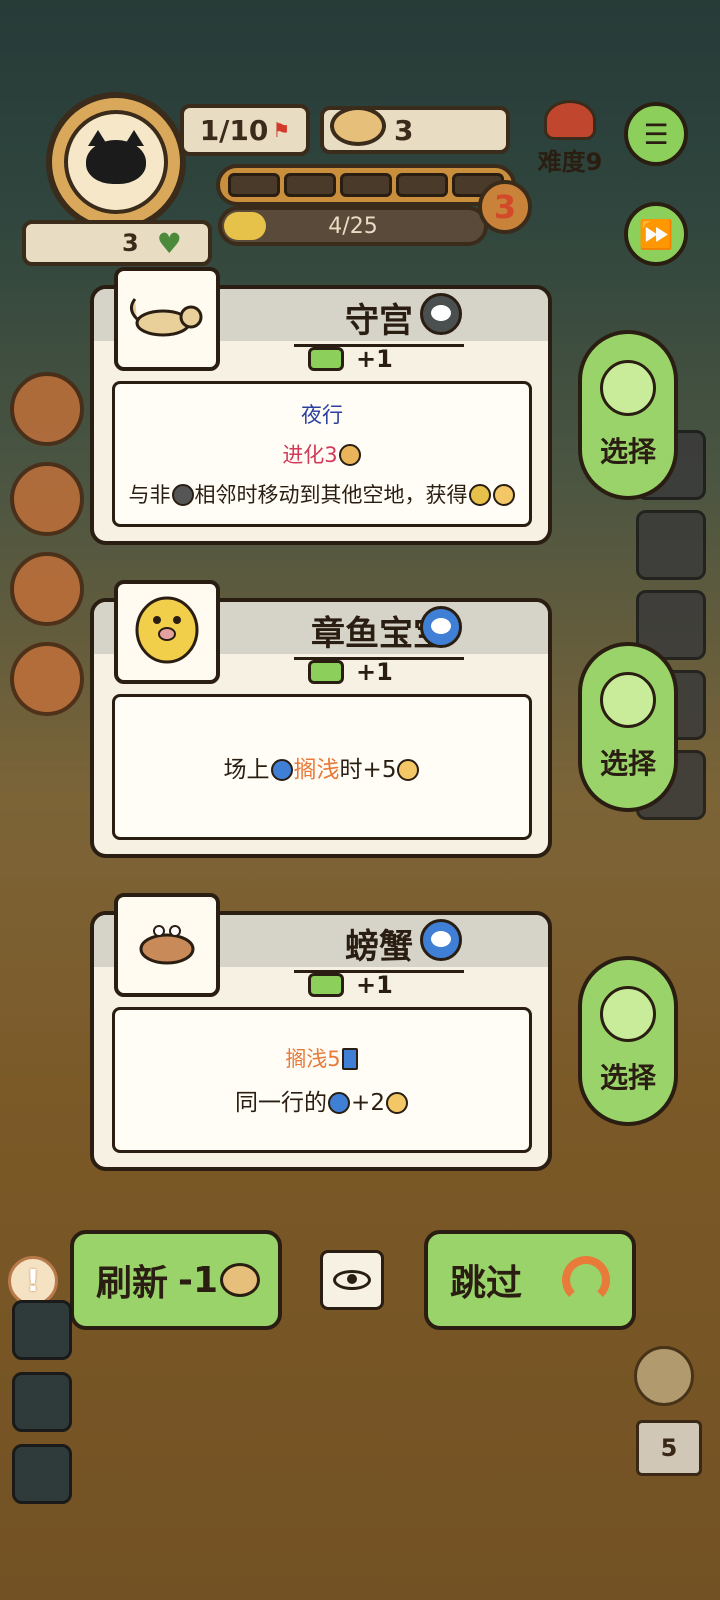 The height and width of the screenshot is (1600, 720). Describe the element at coordinates (281, 130) in the screenshot. I see `flag-icon: ⚑` at that location.